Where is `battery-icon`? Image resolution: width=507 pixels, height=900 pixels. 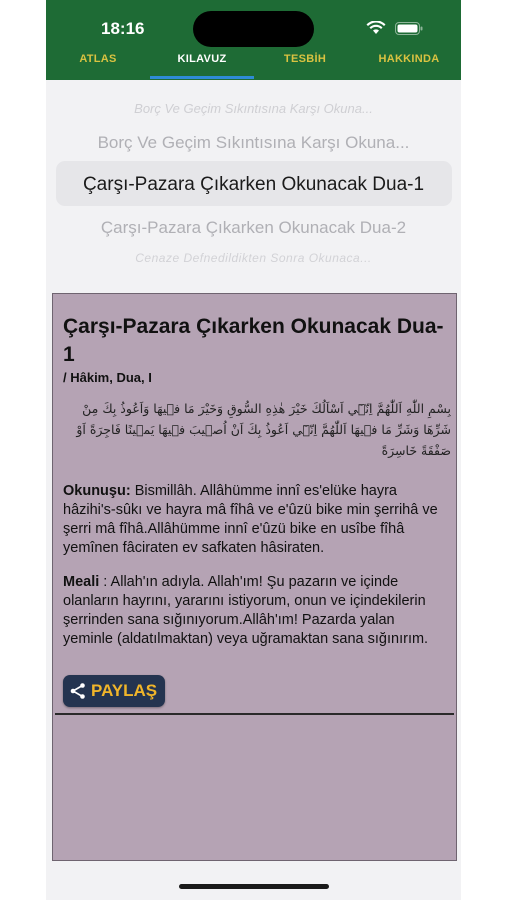
battery-icon is located at coordinates (409, 28).